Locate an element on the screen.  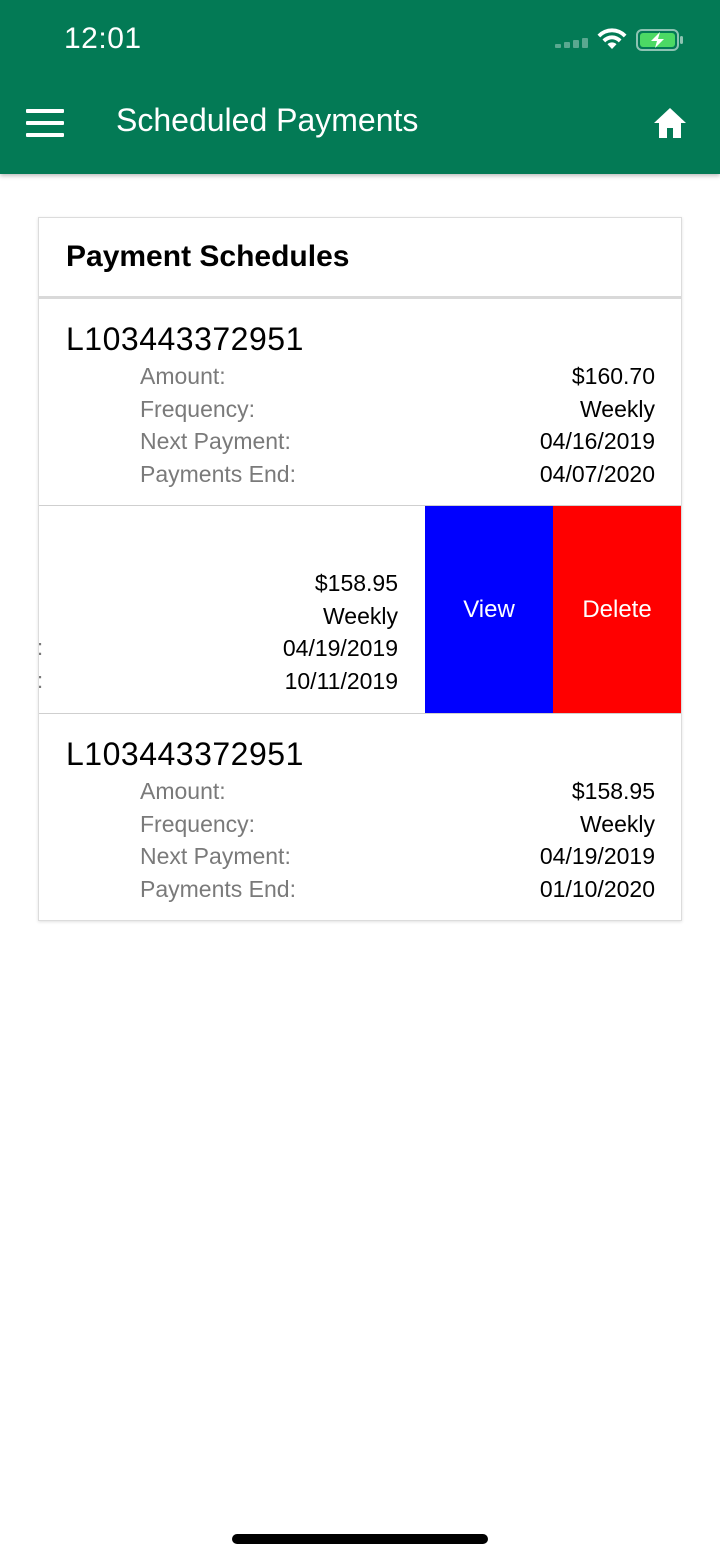
delete-button: Delete is located at coordinates (617, 609).